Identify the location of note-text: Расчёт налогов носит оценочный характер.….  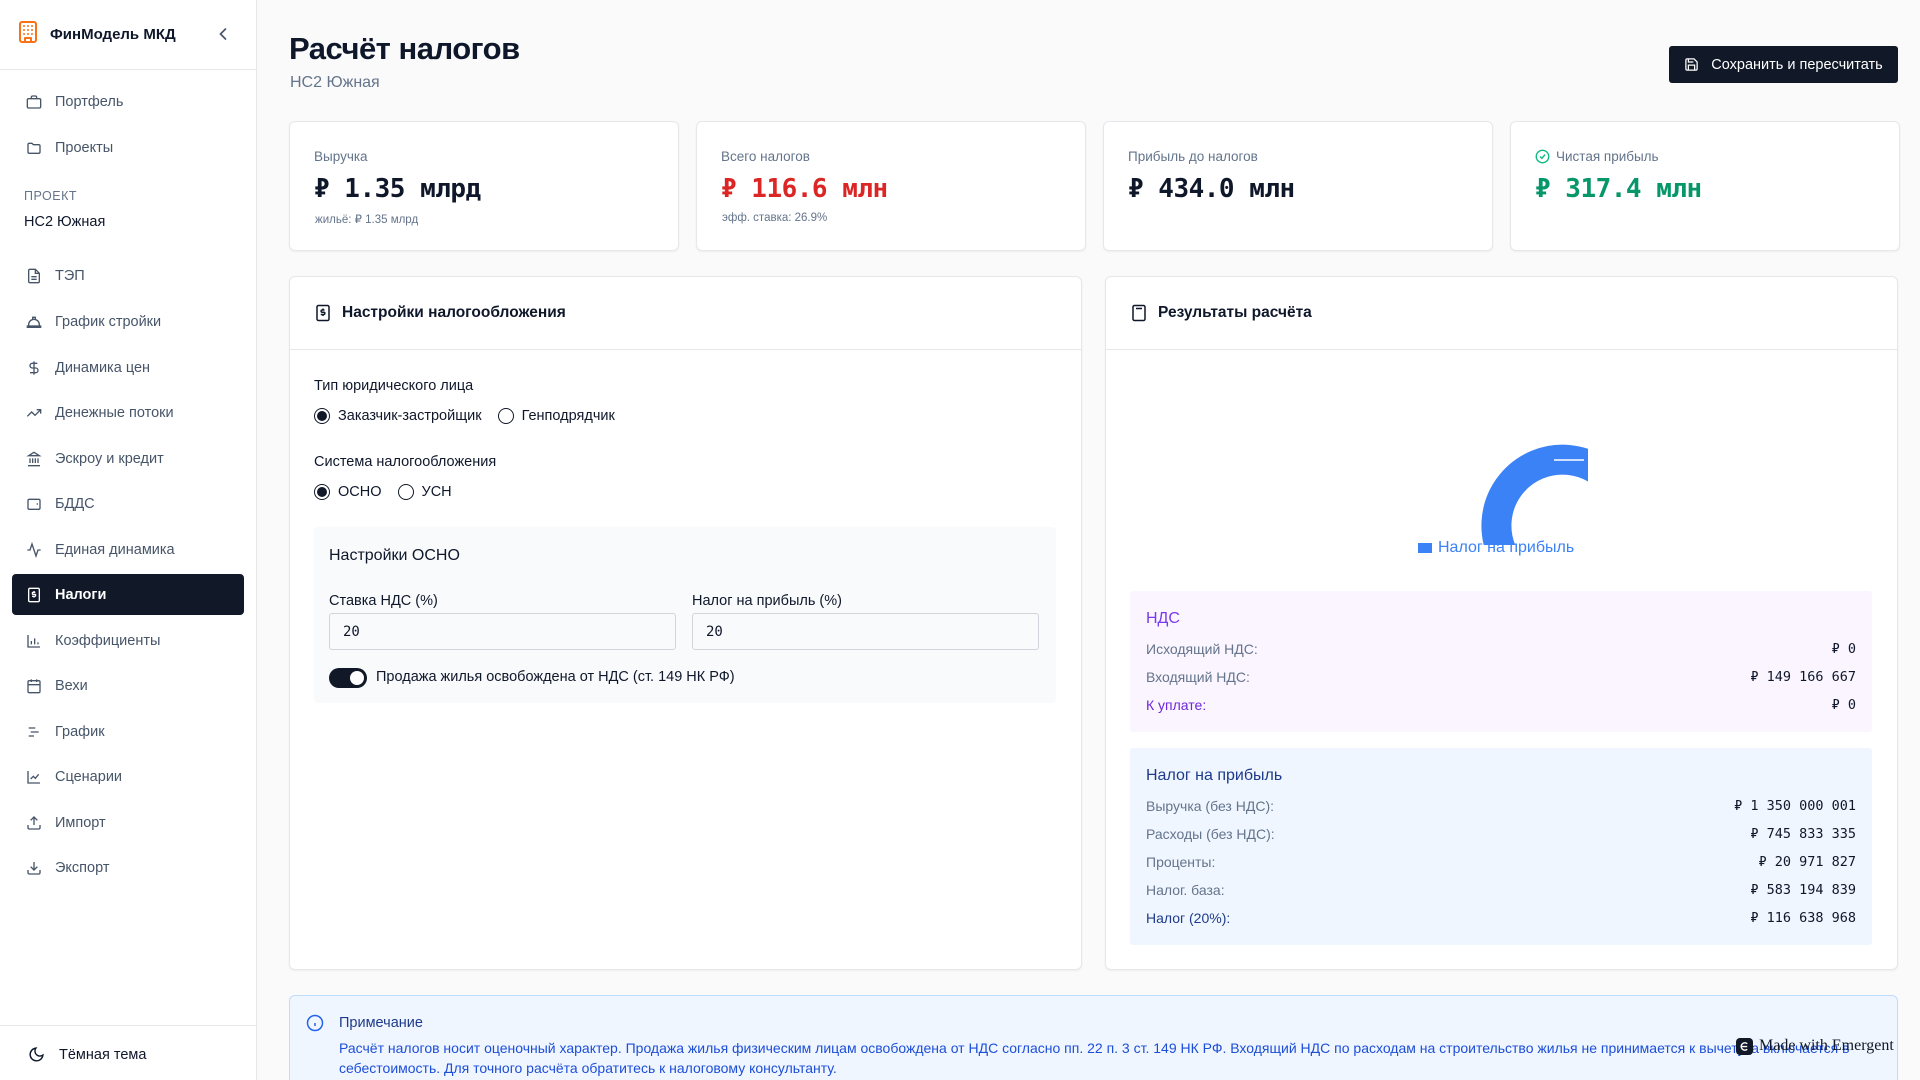
(1094, 1058).